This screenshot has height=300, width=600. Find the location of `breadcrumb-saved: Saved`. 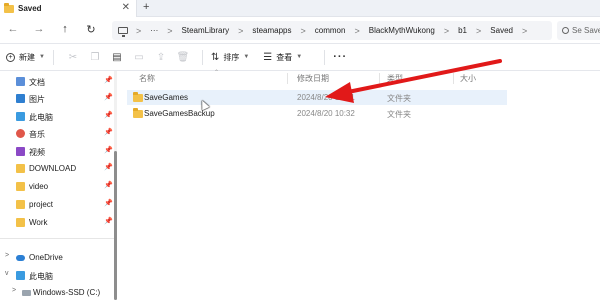

breadcrumb-saved: Saved is located at coordinates (501, 30).